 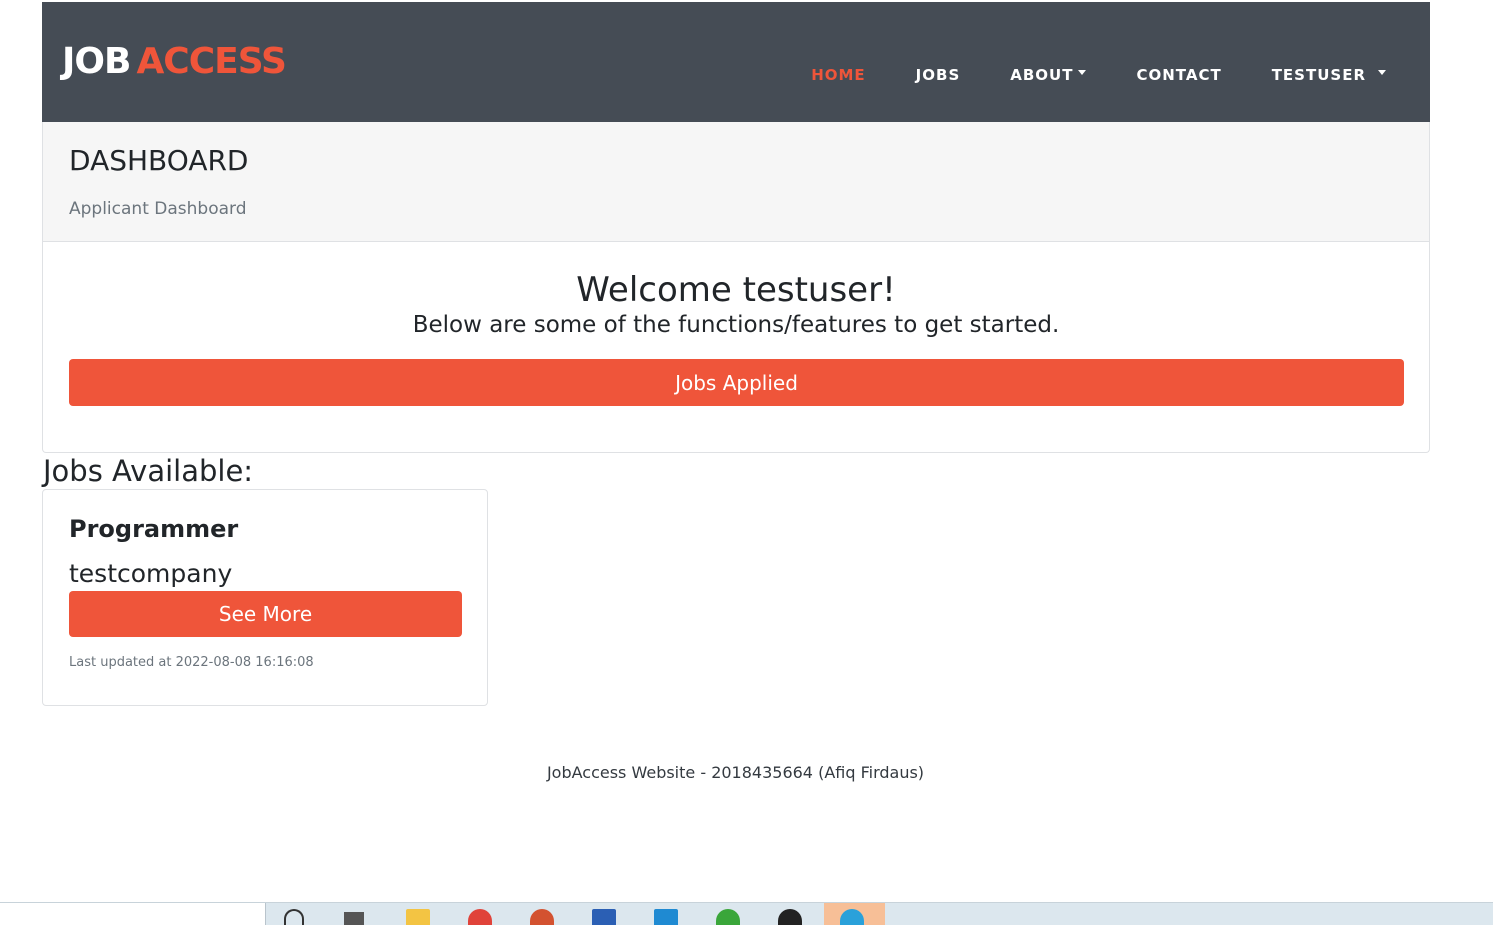 I want to click on brand-part-job: JOB, so click(x=96, y=61).